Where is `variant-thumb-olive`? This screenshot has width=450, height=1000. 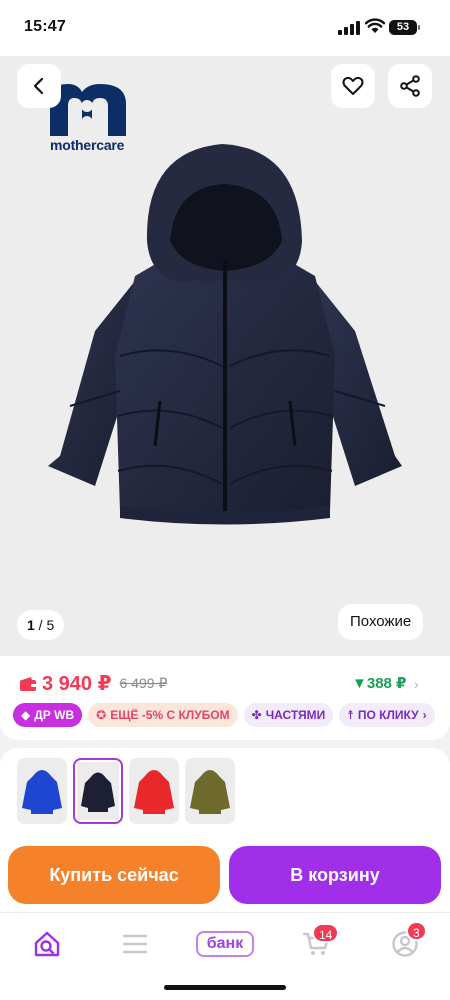 variant-thumb-olive is located at coordinates (210, 791).